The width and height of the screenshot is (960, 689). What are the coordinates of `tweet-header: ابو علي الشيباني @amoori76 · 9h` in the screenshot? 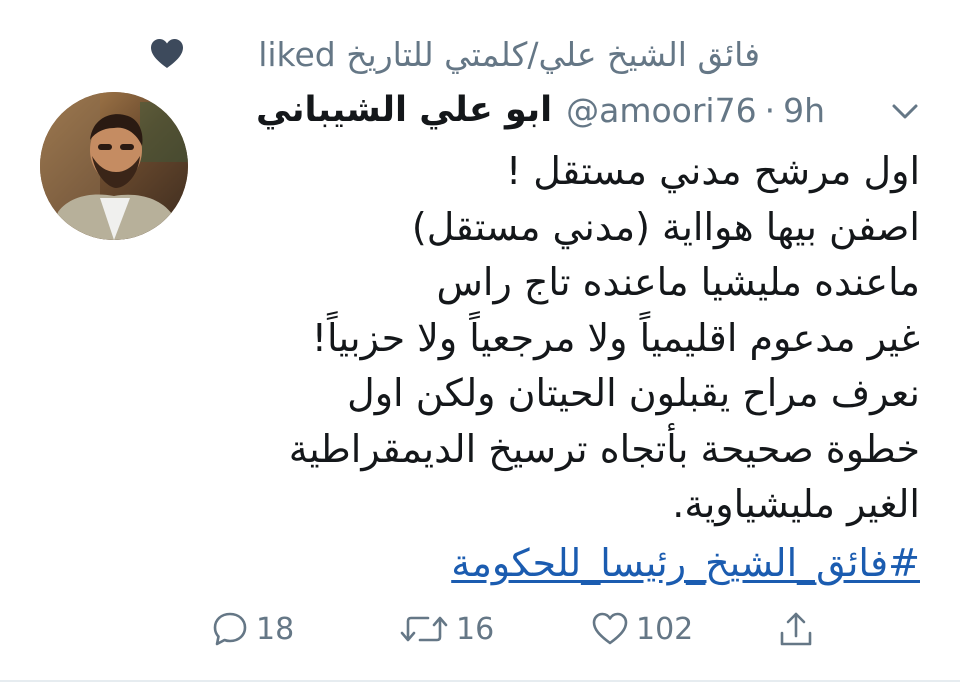 It's located at (515, 110).